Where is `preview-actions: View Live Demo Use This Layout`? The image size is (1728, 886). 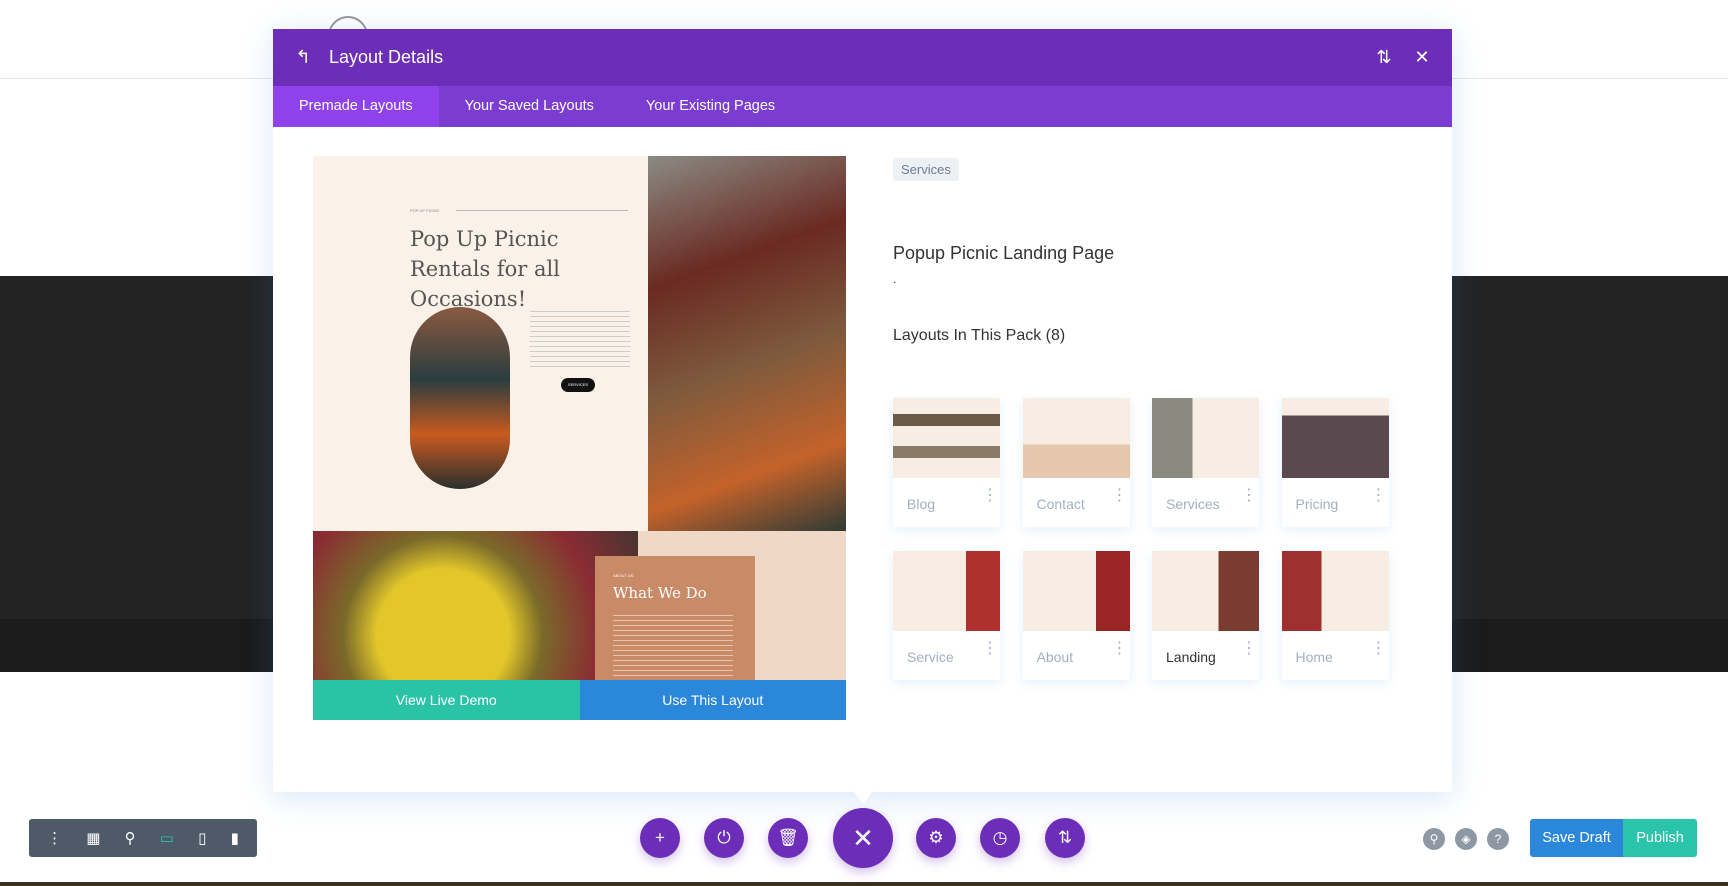
preview-actions: View Live Demo Use This Layout is located at coordinates (579, 700).